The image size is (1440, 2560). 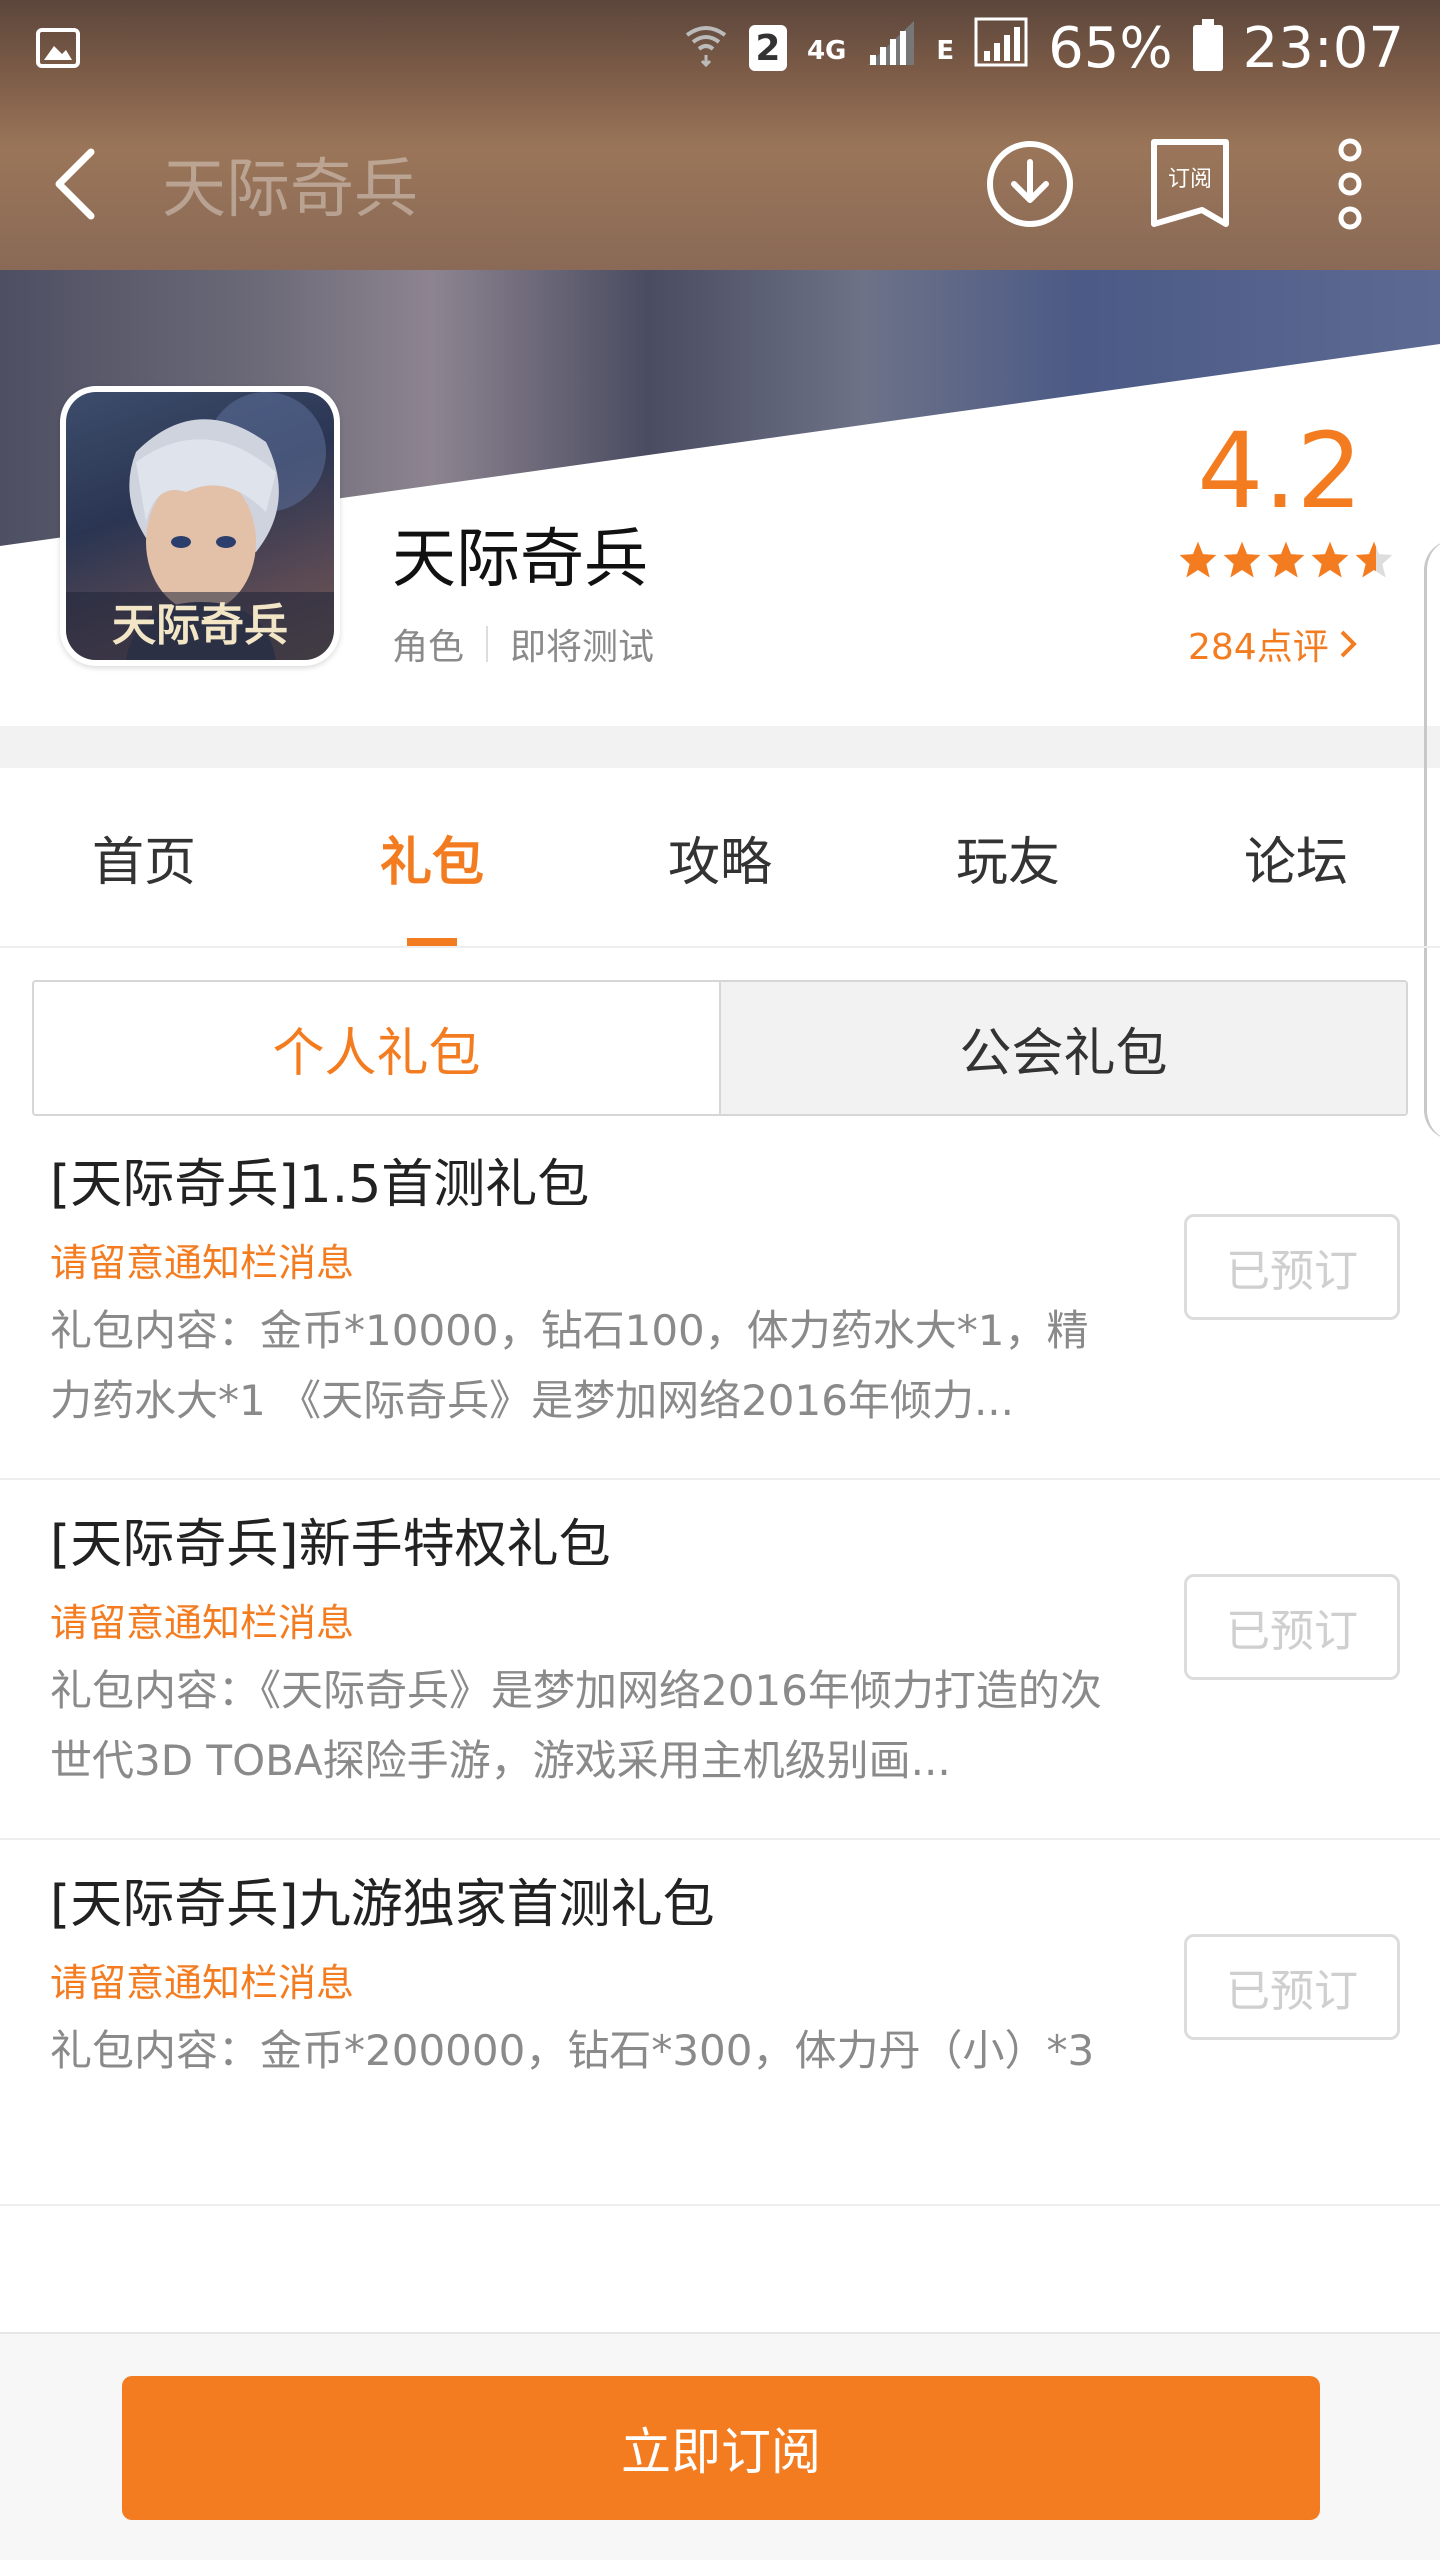 What do you see at coordinates (320, 1185) in the screenshot?
I see `gift-title: [天际奇兵]1.5首测礼包` at bounding box center [320, 1185].